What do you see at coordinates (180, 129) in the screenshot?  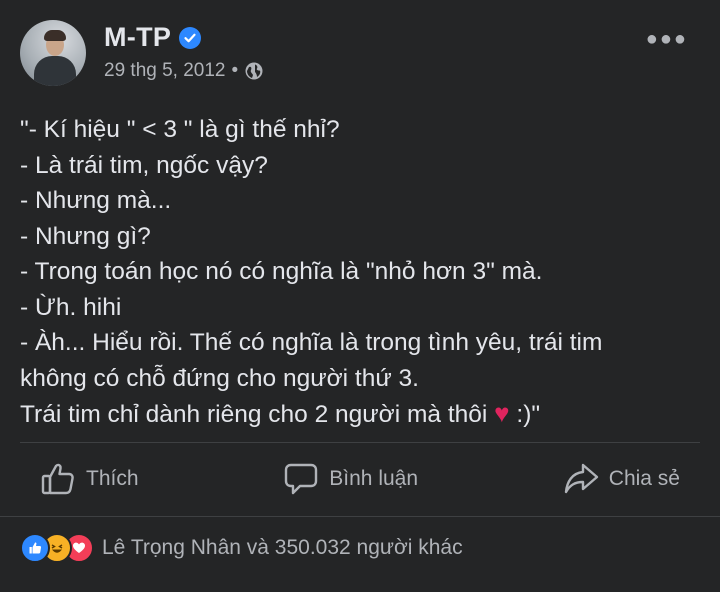 I see `post-line: "- Kí hiệu " < 3 " là gì thế nhỉ?` at bounding box center [180, 129].